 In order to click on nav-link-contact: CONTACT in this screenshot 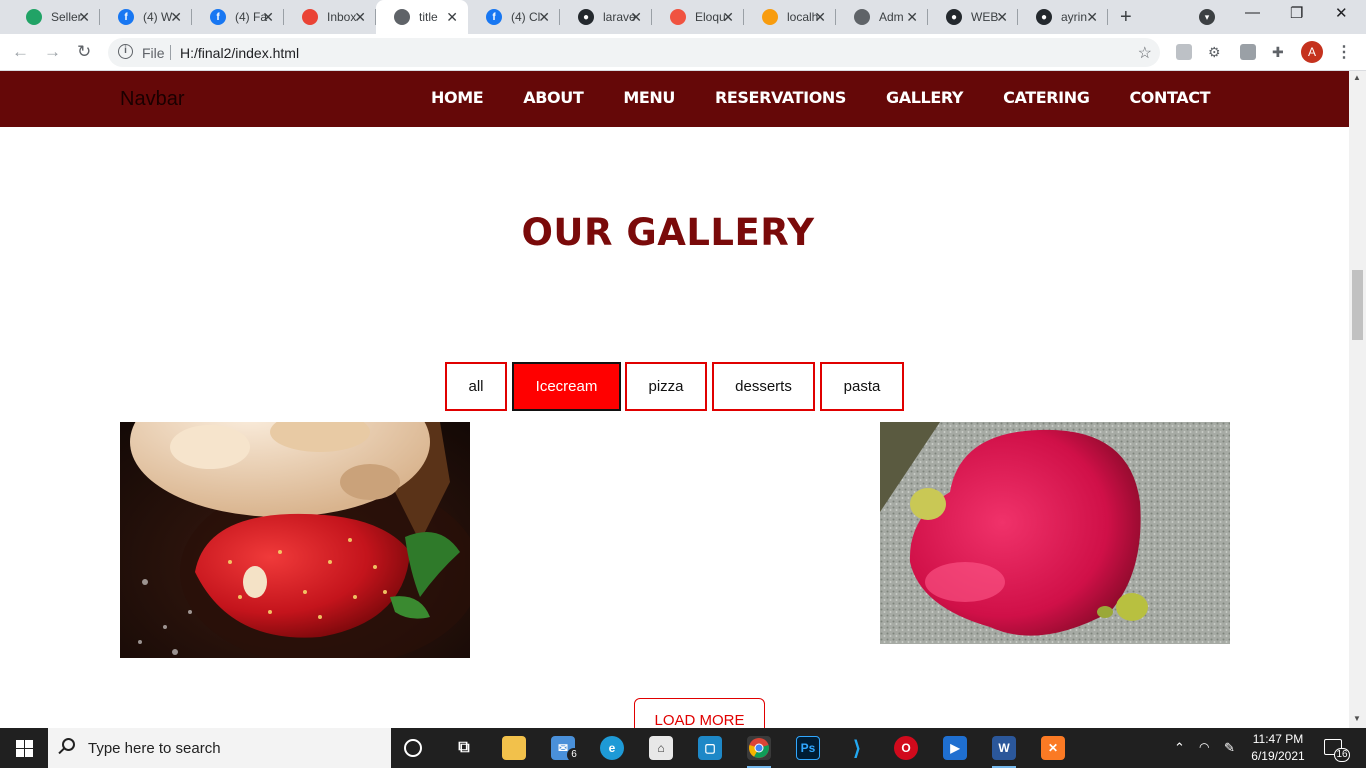, I will do `click(1169, 97)`.